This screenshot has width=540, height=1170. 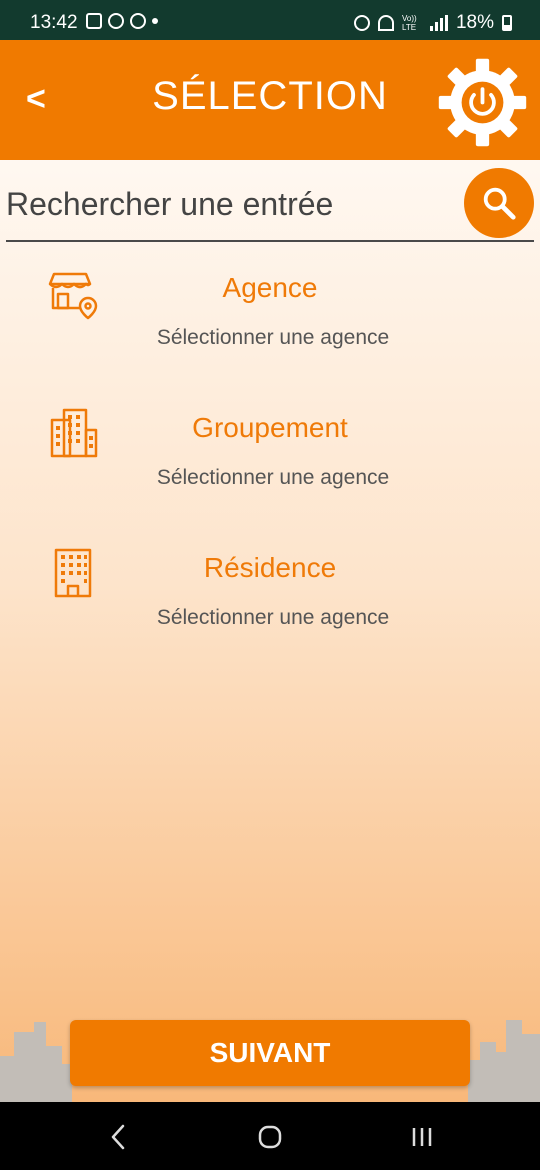 I want to click on nav-recents-button, so click(x=422, y=1137).